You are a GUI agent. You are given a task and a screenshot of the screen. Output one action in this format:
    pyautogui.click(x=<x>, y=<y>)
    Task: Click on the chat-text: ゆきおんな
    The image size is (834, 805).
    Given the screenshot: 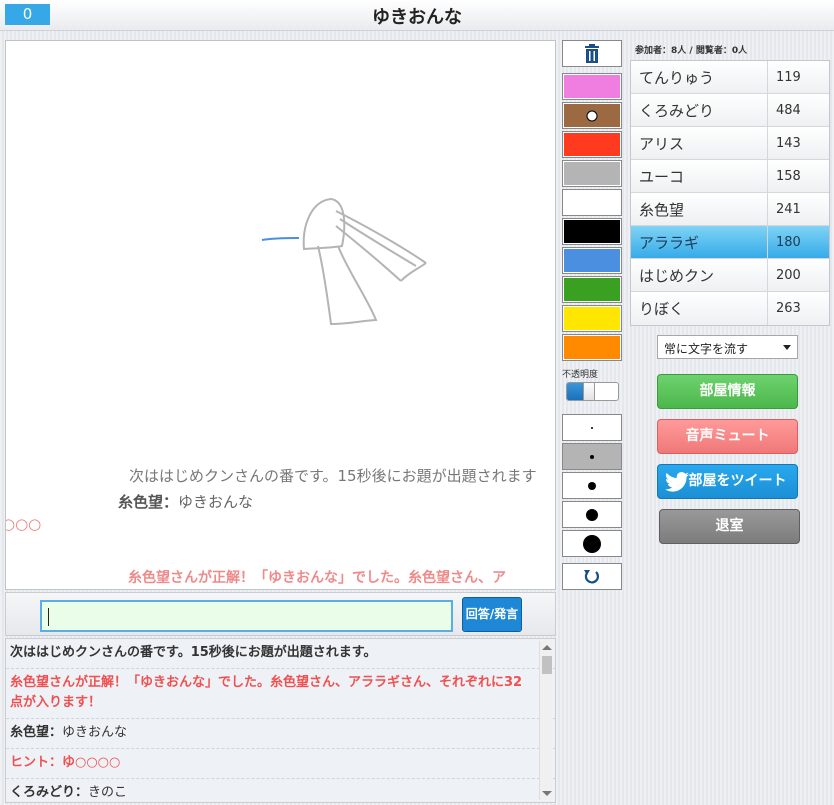 What is the action you would take?
    pyautogui.click(x=95, y=732)
    